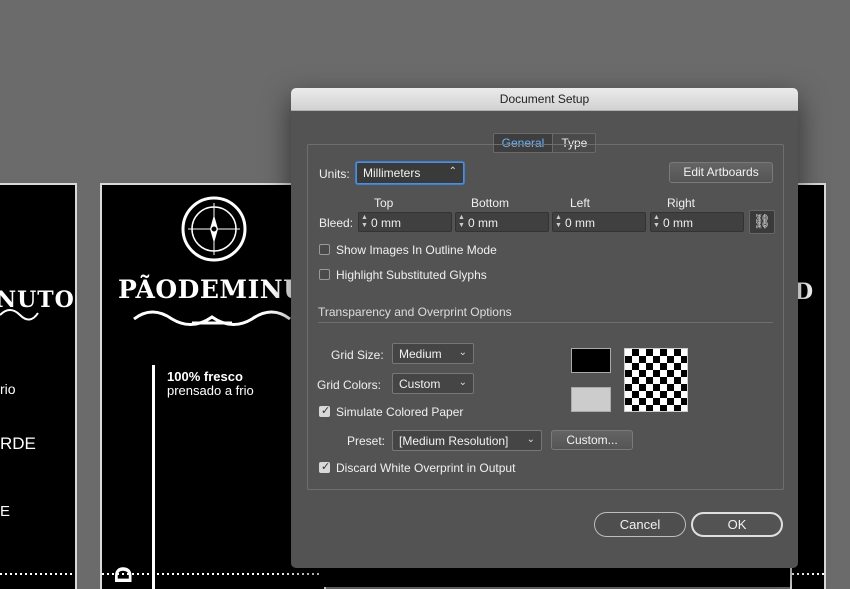 This screenshot has width=850, height=589. What do you see at coordinates (324, 249) in the screenshot?
I see `show-images-outline-checkbox` at bounding box center [324, 249].